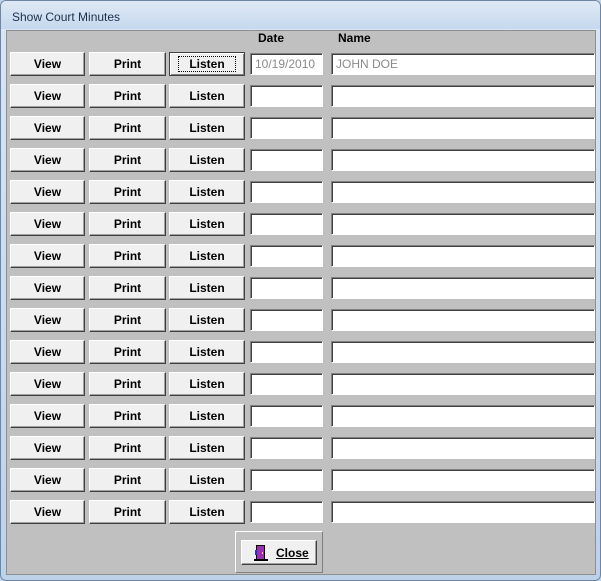 The image size is (601, 581). What do you see at coordinates (66, 17) in the screenshot?
I see `window-title: Show Court Minutes` at bounding box center [66, 17].